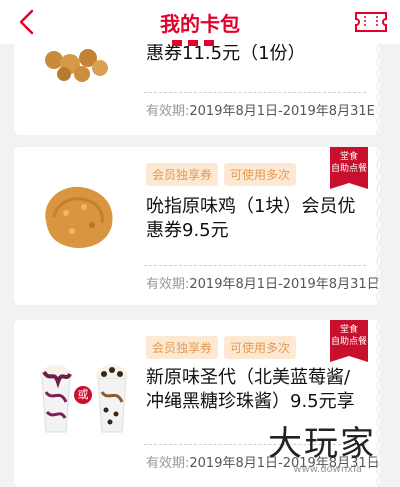 The height and width of the screenshot is (487, 400). I want to click on title-accent-stripes, so click(200, 43).